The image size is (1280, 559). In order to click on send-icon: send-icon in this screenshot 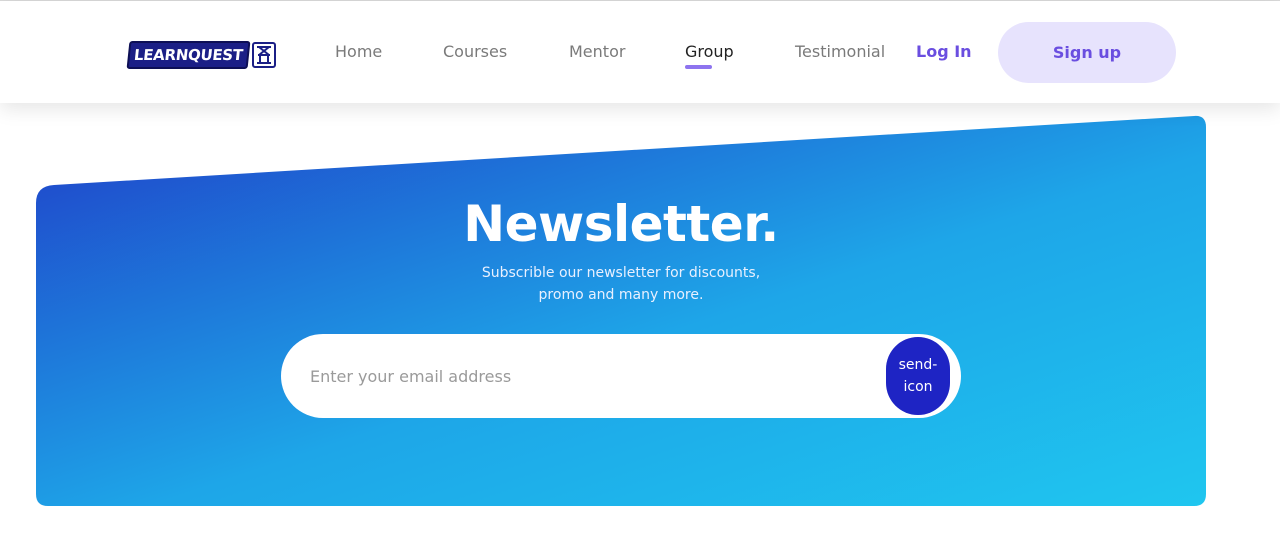, I will do `click(918, 376)`.